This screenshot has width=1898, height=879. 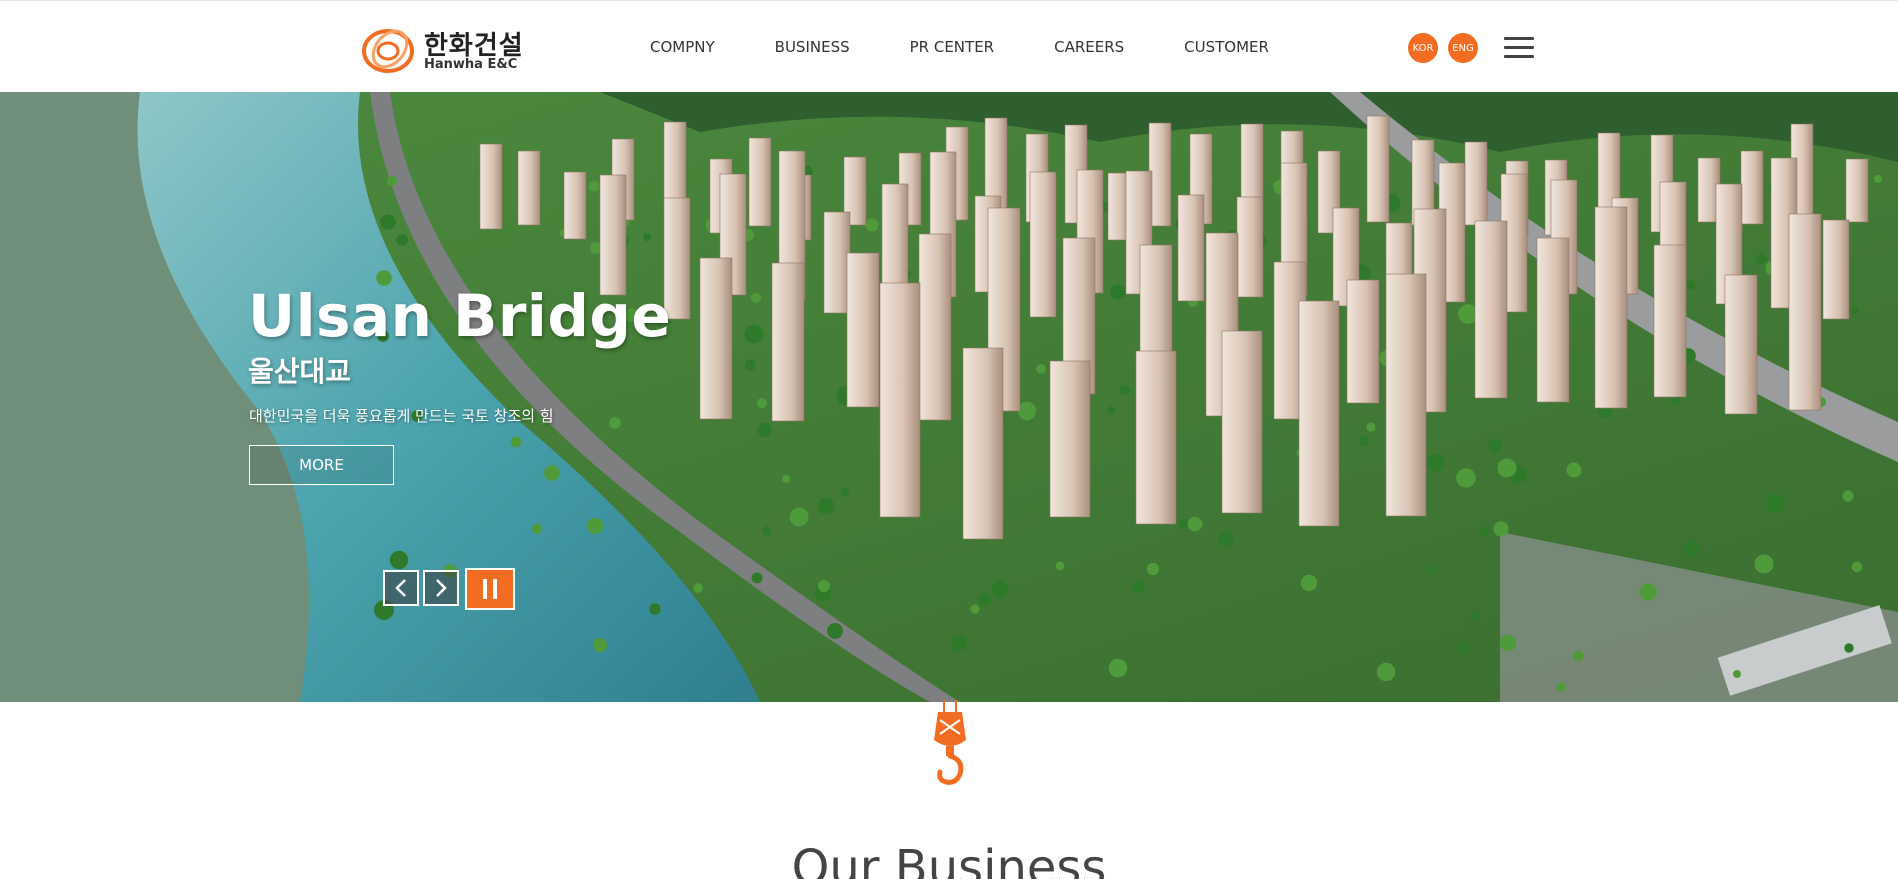 What do you see at coordinates (1463, 48) in the screenshot?
I see `language-eng-button: ENG` at bounding box center [1463, 48].